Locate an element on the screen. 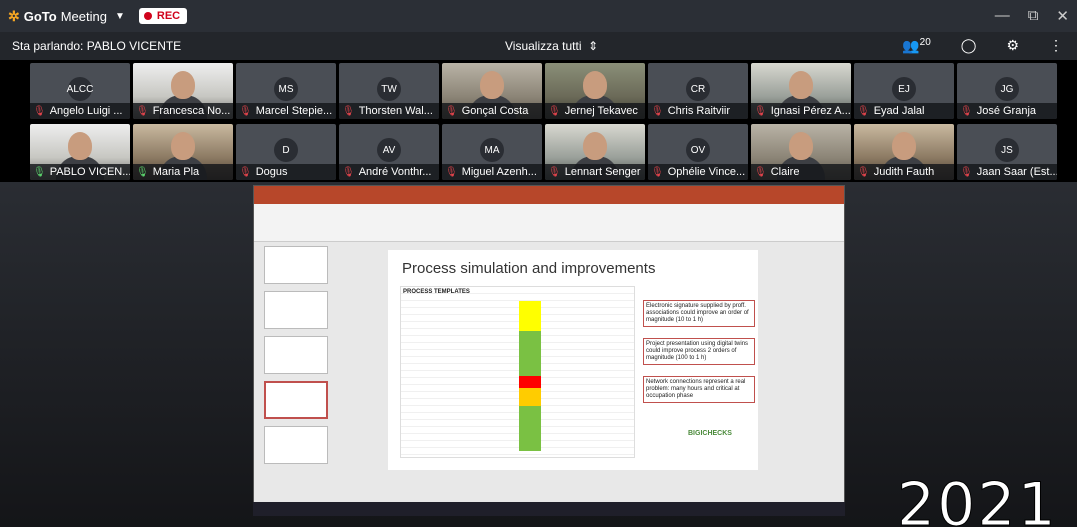 Image resolution: width=1077 pixels, height=527 pixels. chat-bubble-icon: ◯ is located at coordinates (968, 45).